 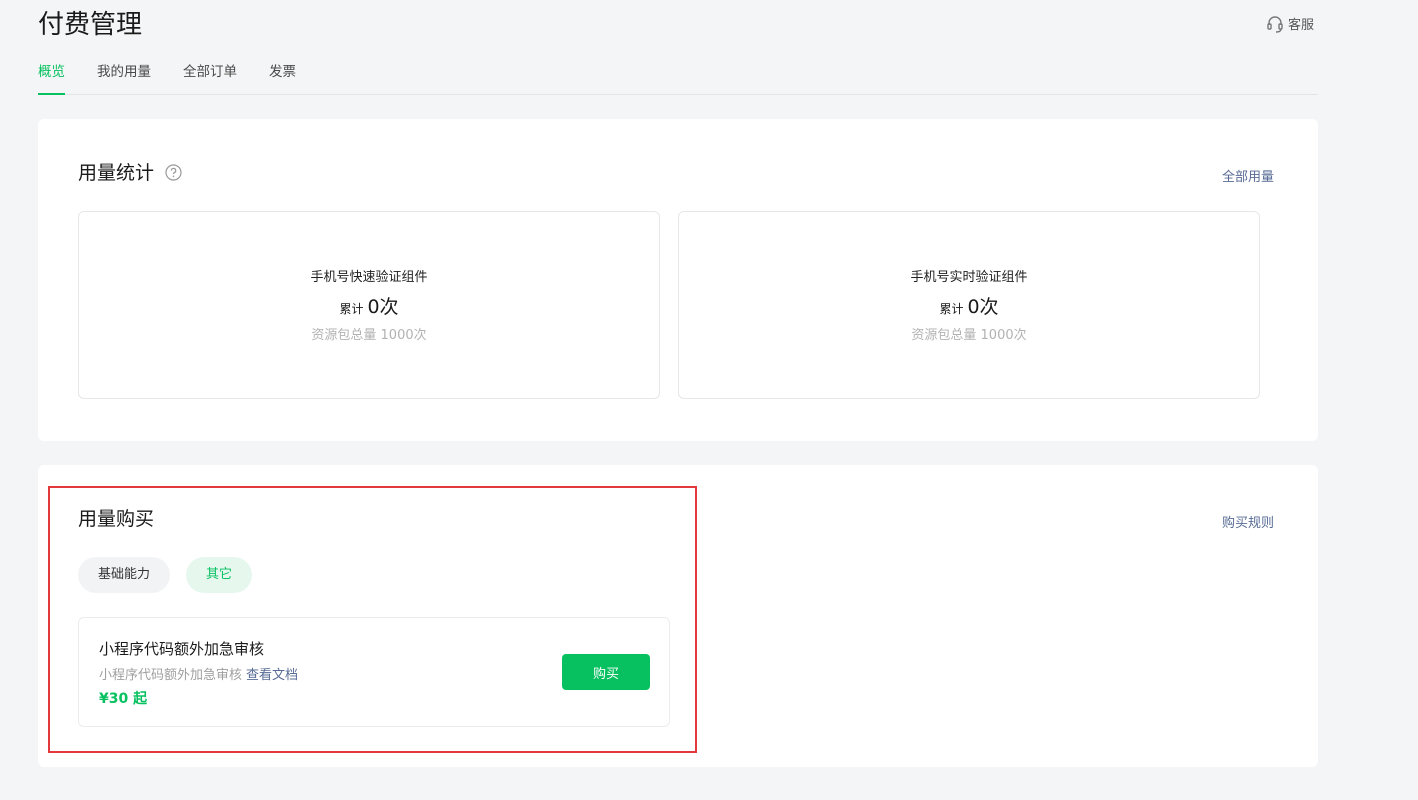 What do you see at coordinates (51, 75) in the screenshot?
I see `tab-overview: 概览` at bounding box center [51, 75].